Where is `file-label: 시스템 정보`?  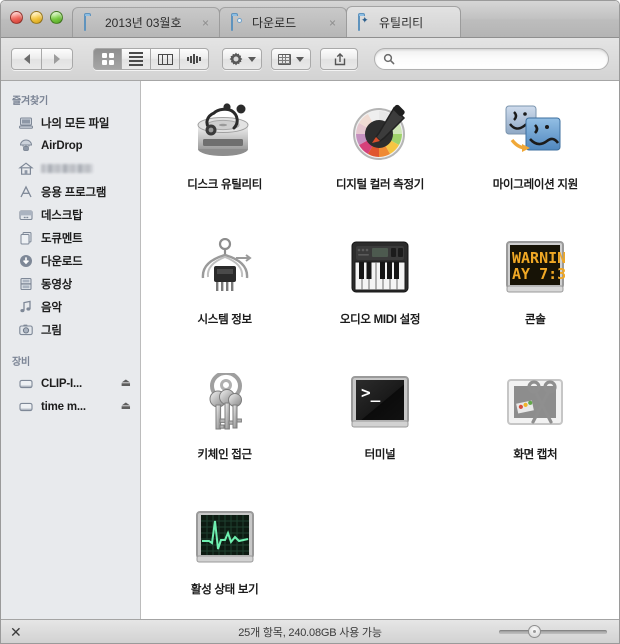
file-label: 시스템 정보 is located at coordinates (225, 320).